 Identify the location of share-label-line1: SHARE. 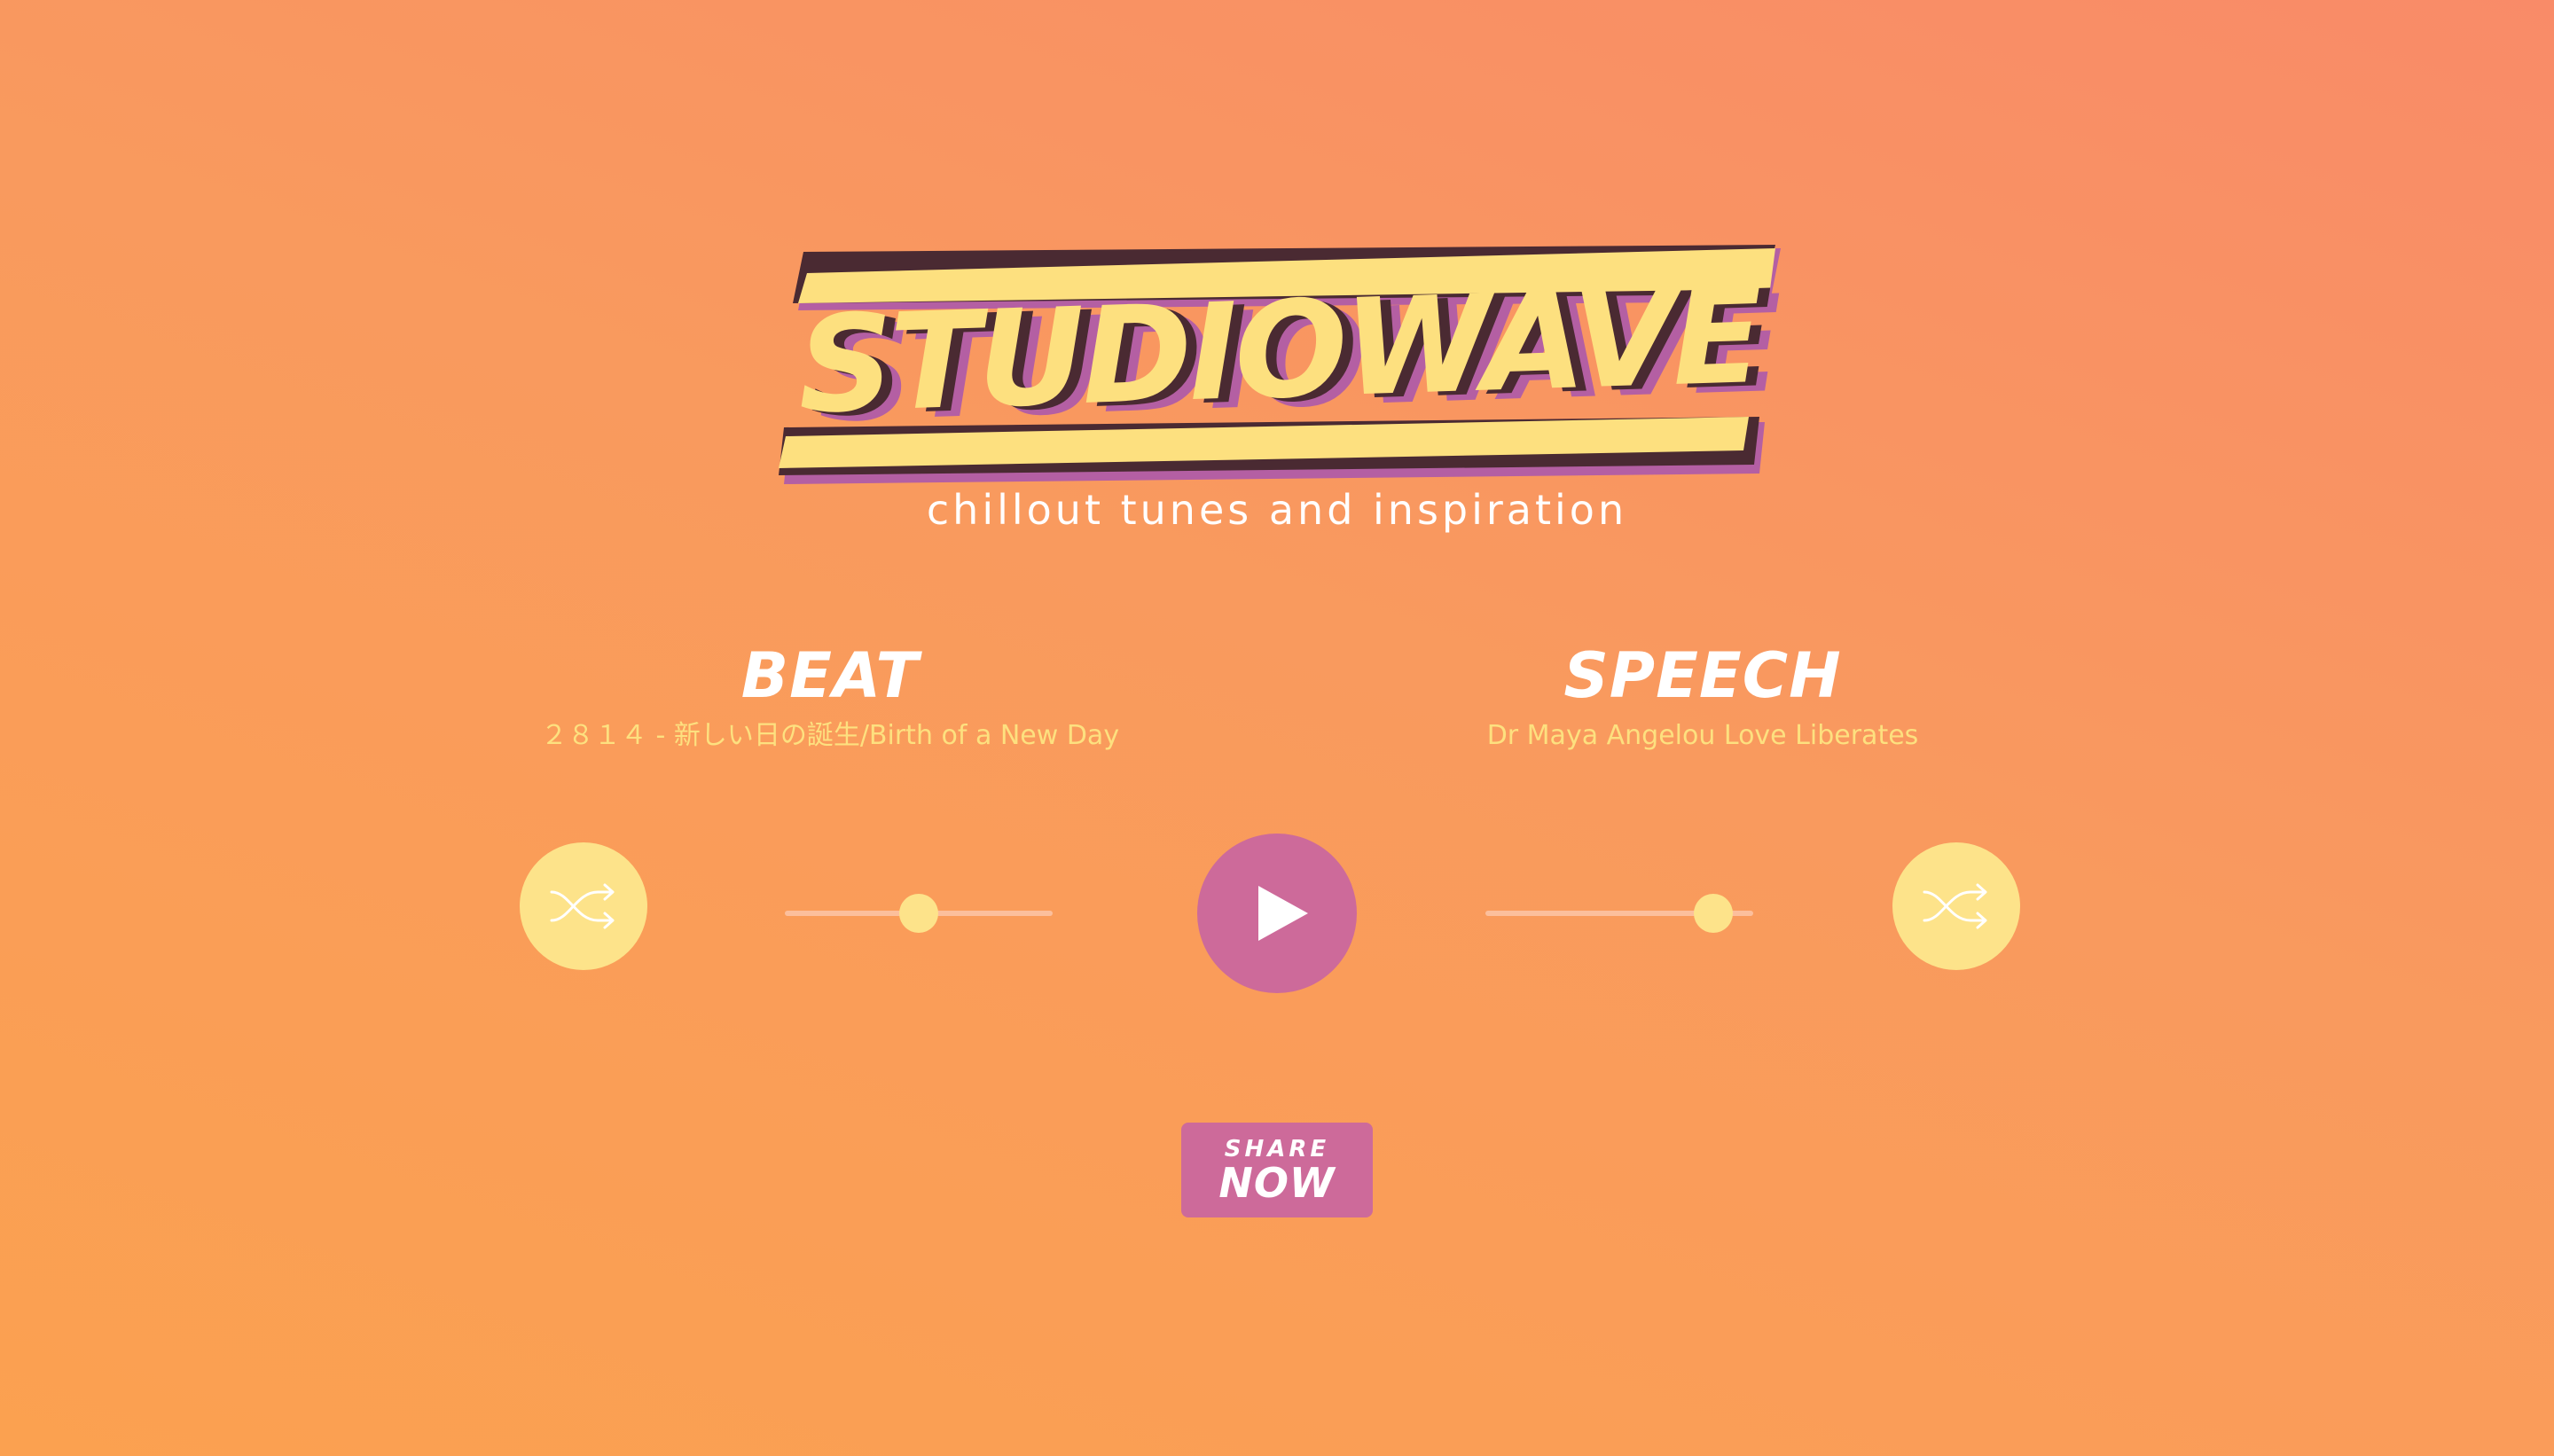
(1277, 1148).